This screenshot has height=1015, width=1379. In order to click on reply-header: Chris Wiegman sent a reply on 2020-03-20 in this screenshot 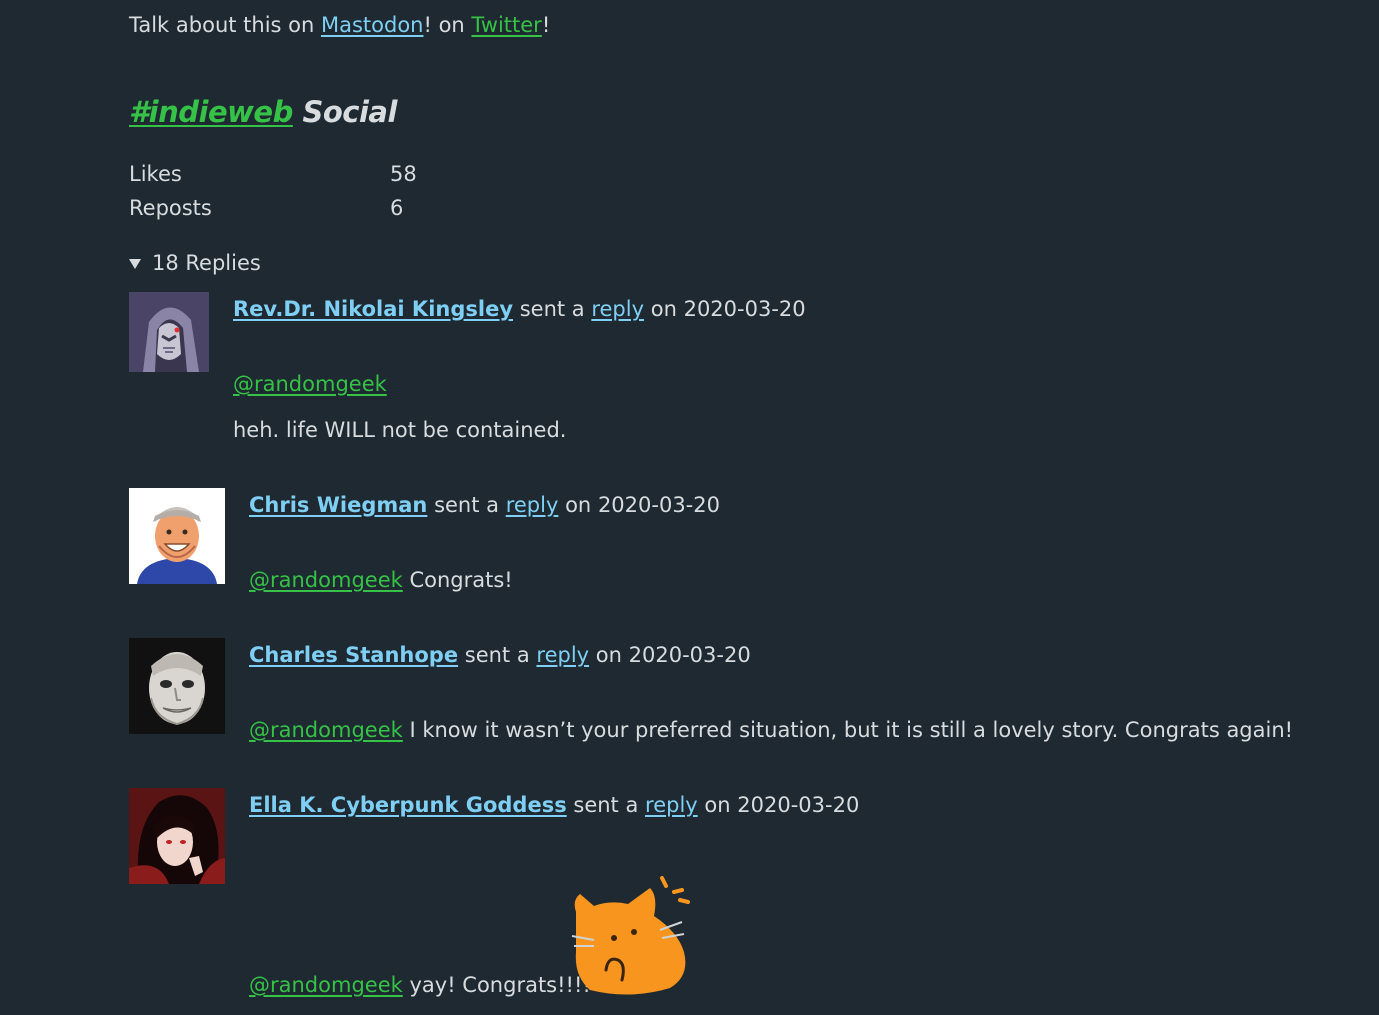, I will do `click(484, 505)`.